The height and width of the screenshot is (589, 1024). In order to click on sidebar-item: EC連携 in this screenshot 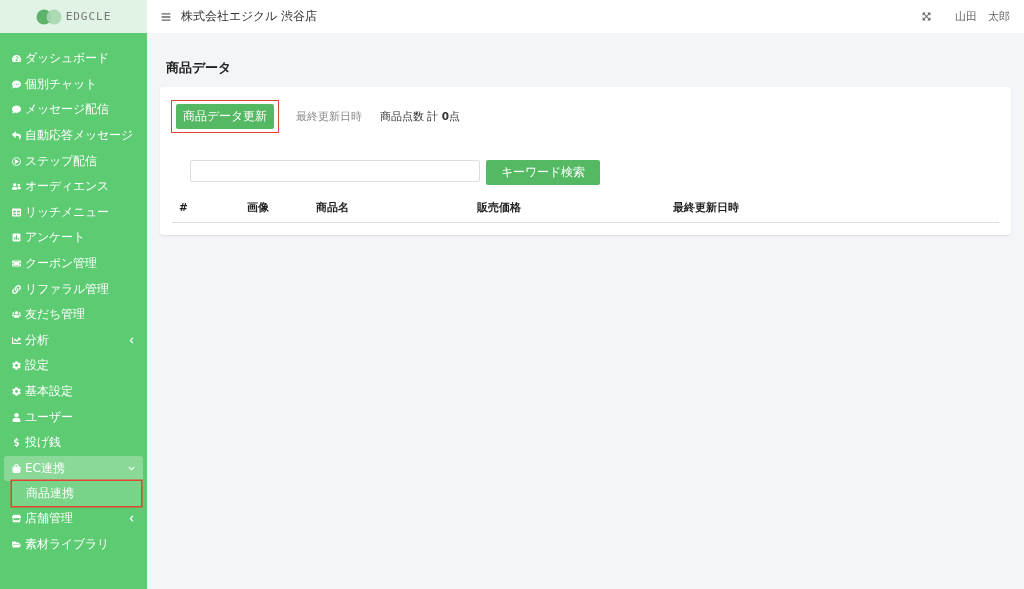, I will do `click(73, 468)`.